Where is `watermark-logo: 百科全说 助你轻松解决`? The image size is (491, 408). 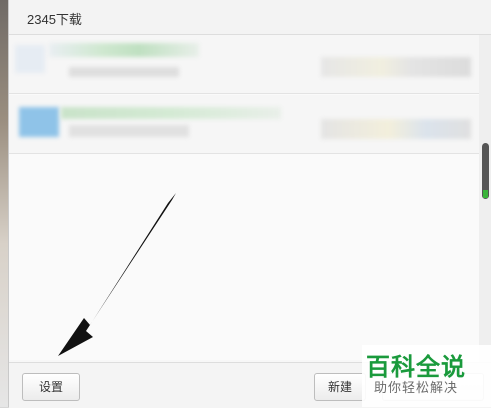 watermark-logo: 百科全说 助你轻松解决 is located at coordinates (426, 376).